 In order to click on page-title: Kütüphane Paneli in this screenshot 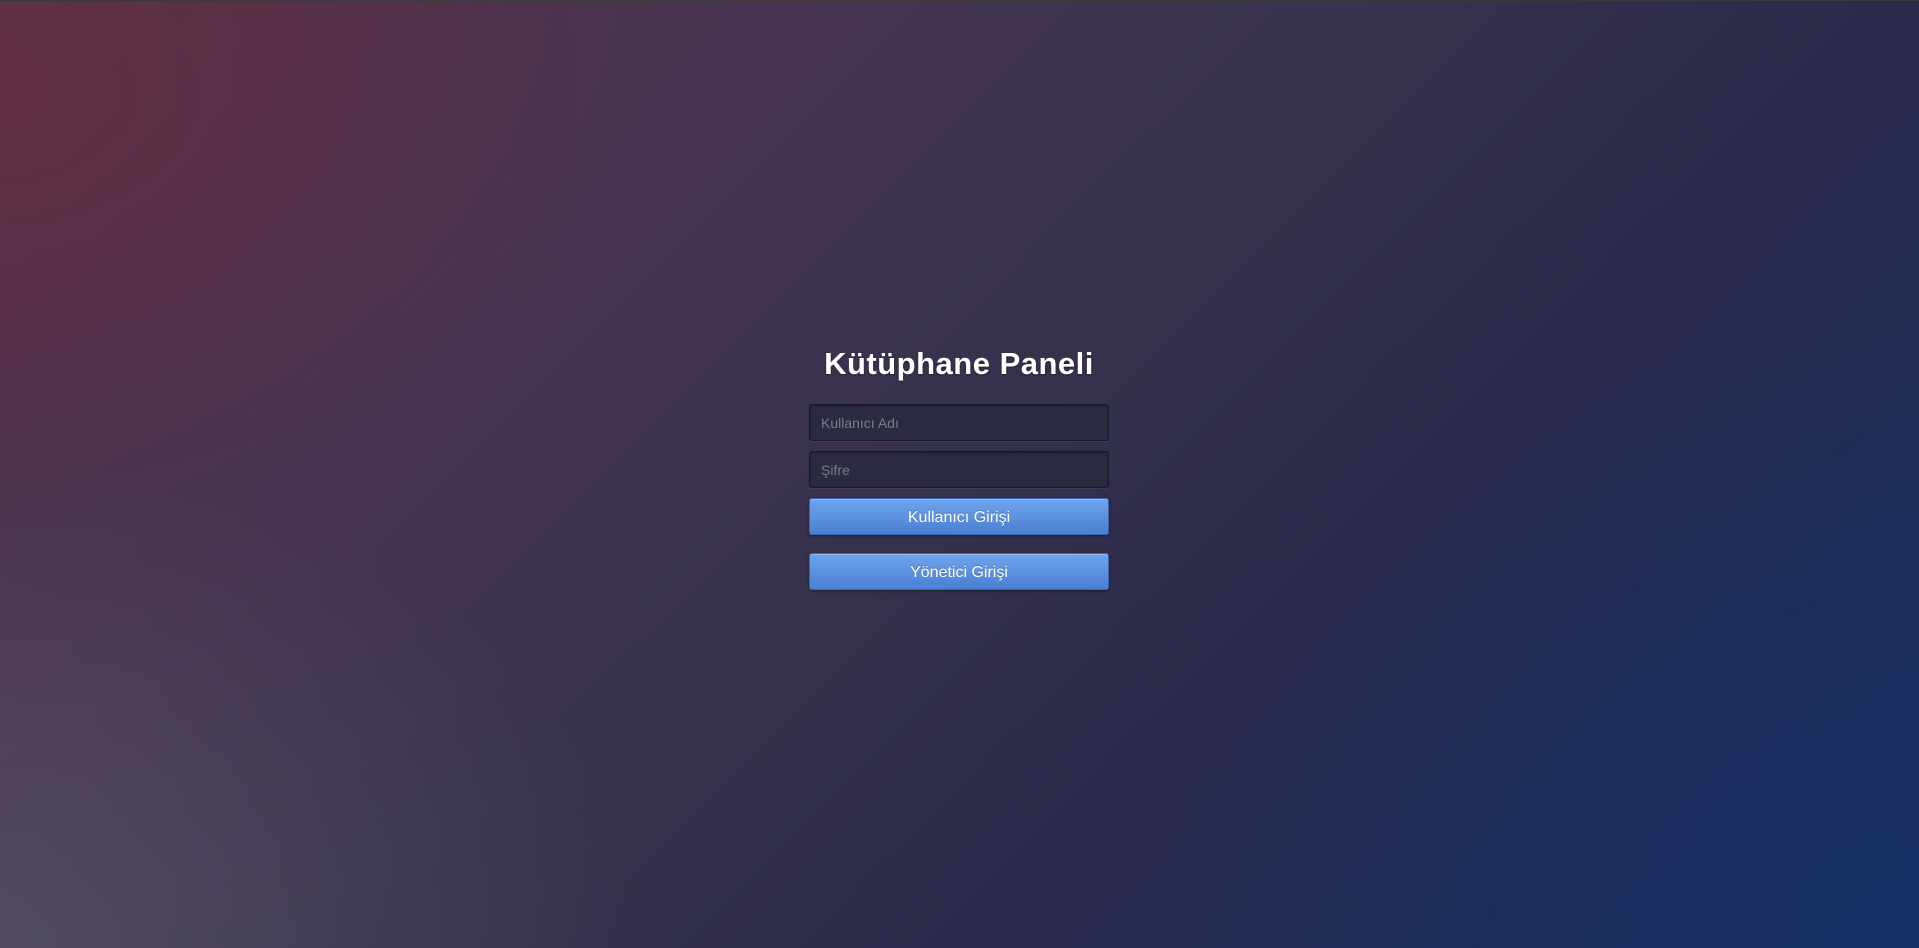, I will do `click(959, 363)`.